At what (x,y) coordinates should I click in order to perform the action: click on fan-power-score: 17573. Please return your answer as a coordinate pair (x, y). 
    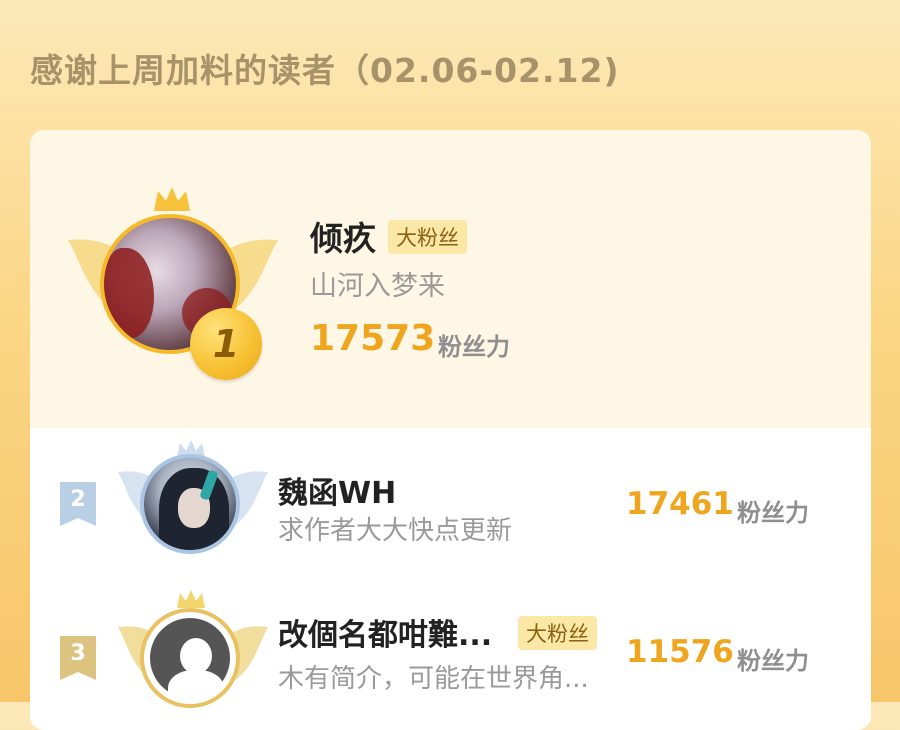
    Looking at the image, I should click on (373, 338).